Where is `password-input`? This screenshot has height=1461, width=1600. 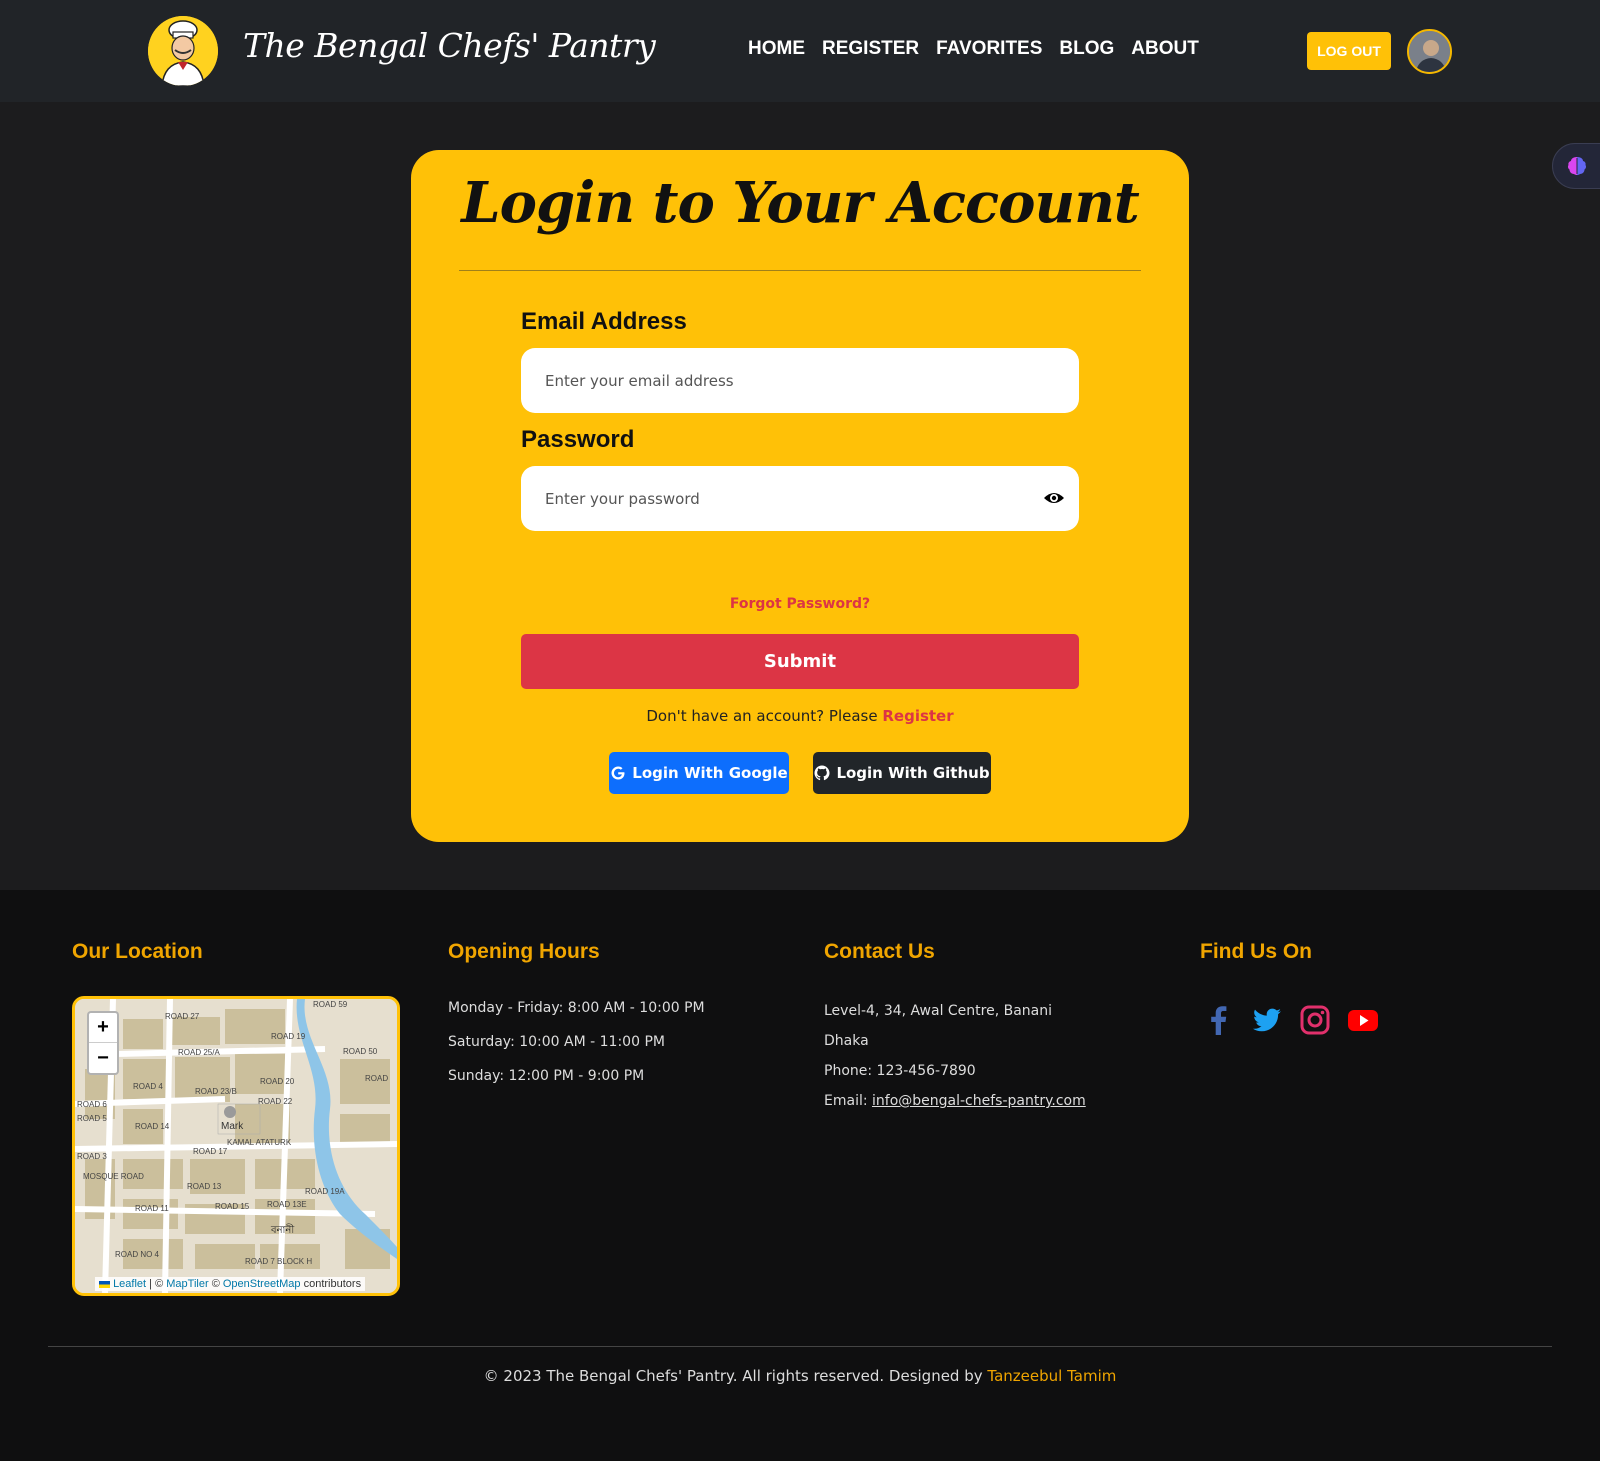 password-input is located at coordinates (800, 498).